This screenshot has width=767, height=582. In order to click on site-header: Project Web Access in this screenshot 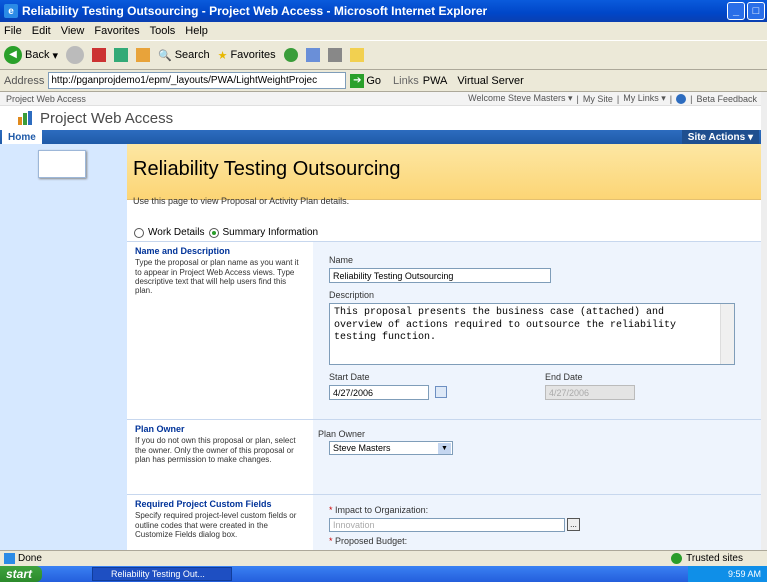, I will do `click(383, 118)`.